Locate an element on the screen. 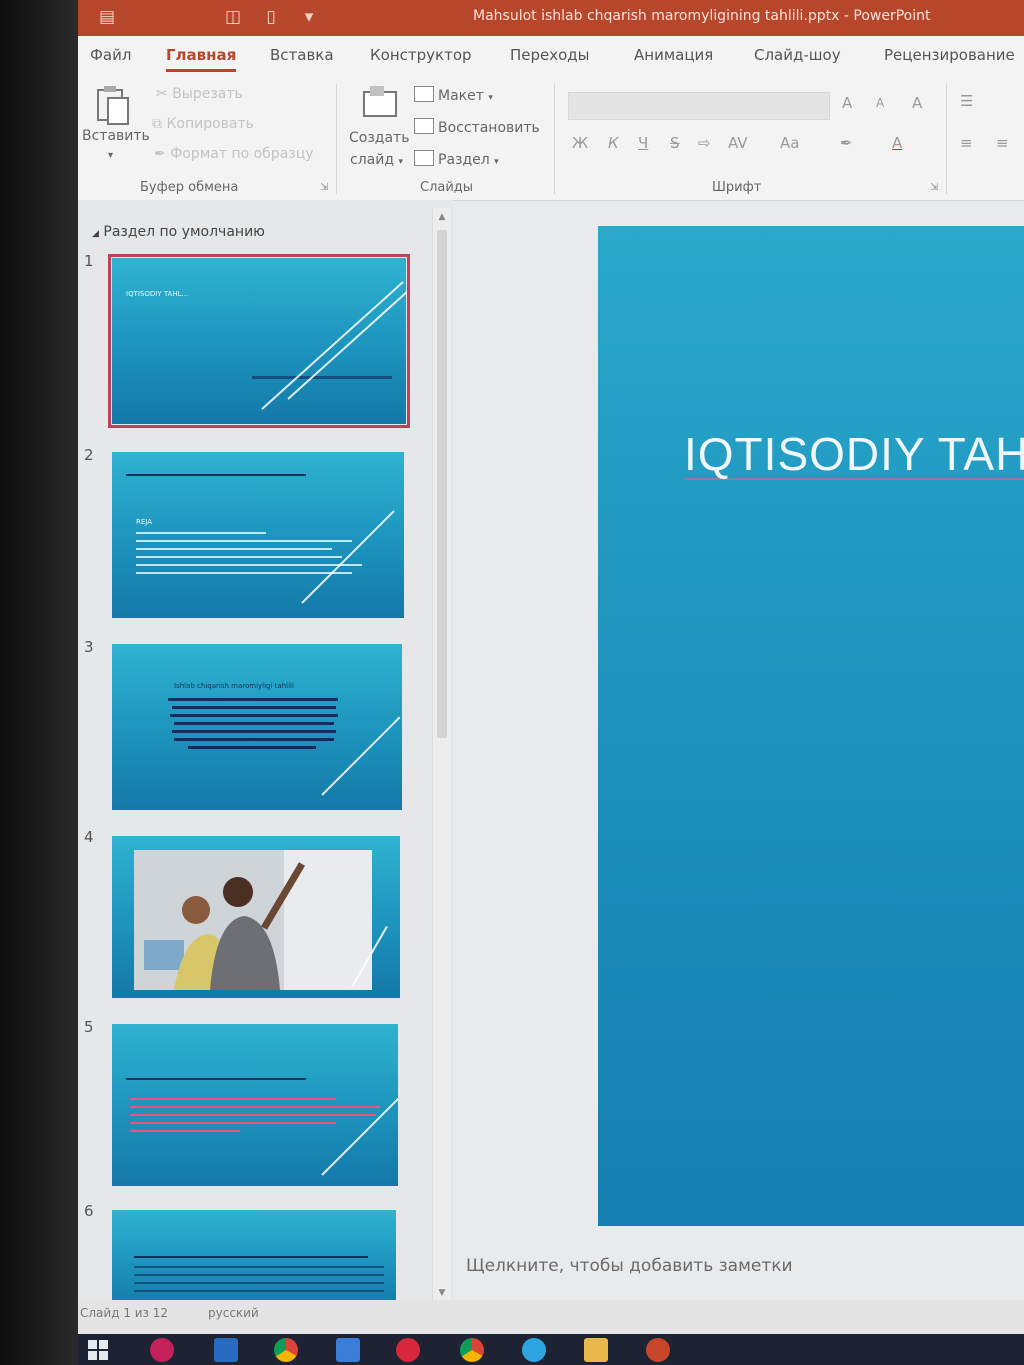 The height and width of the screenshot is (1365, 1024). align-center-icon: ≡ is located at coordinates (1002, 143).